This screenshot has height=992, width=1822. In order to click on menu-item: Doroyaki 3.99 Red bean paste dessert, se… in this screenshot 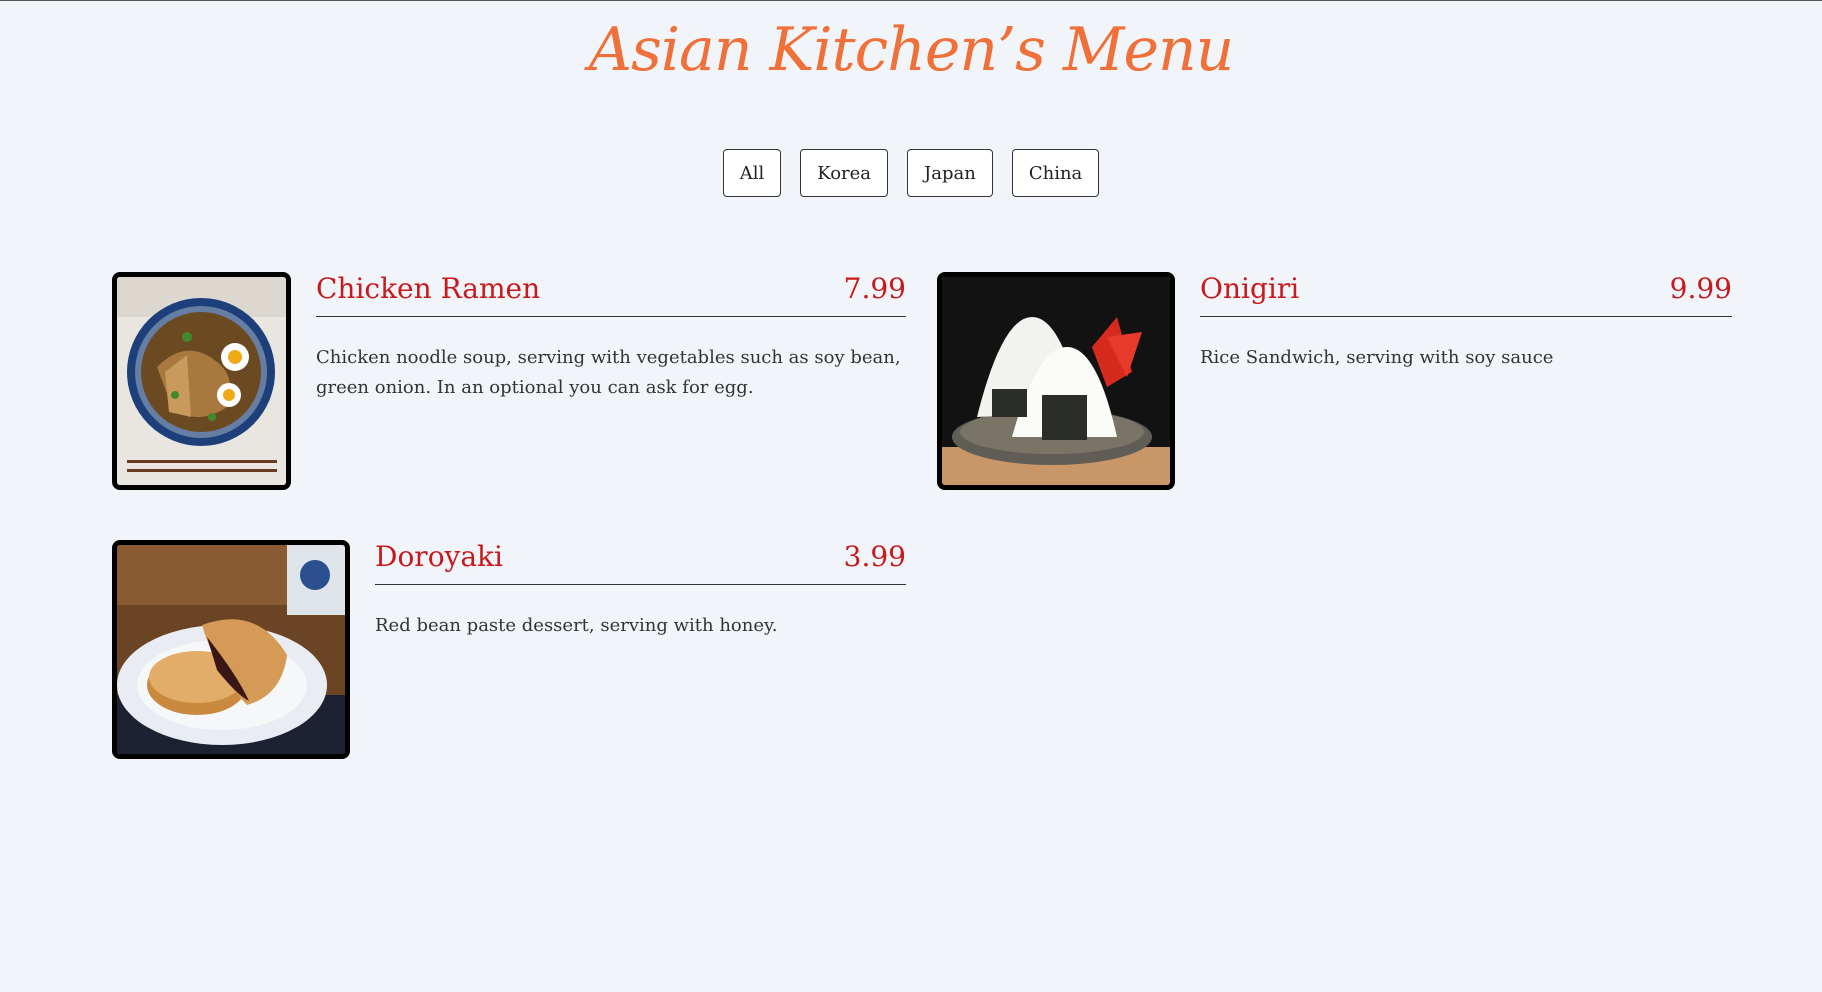, I will do `click(509, 649)`.